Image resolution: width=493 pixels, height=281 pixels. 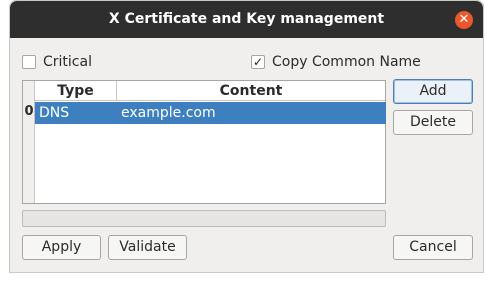 I want to click on copy-common-name-checkbox: ✓ Copy Common Name, so click(x=336, y=62).